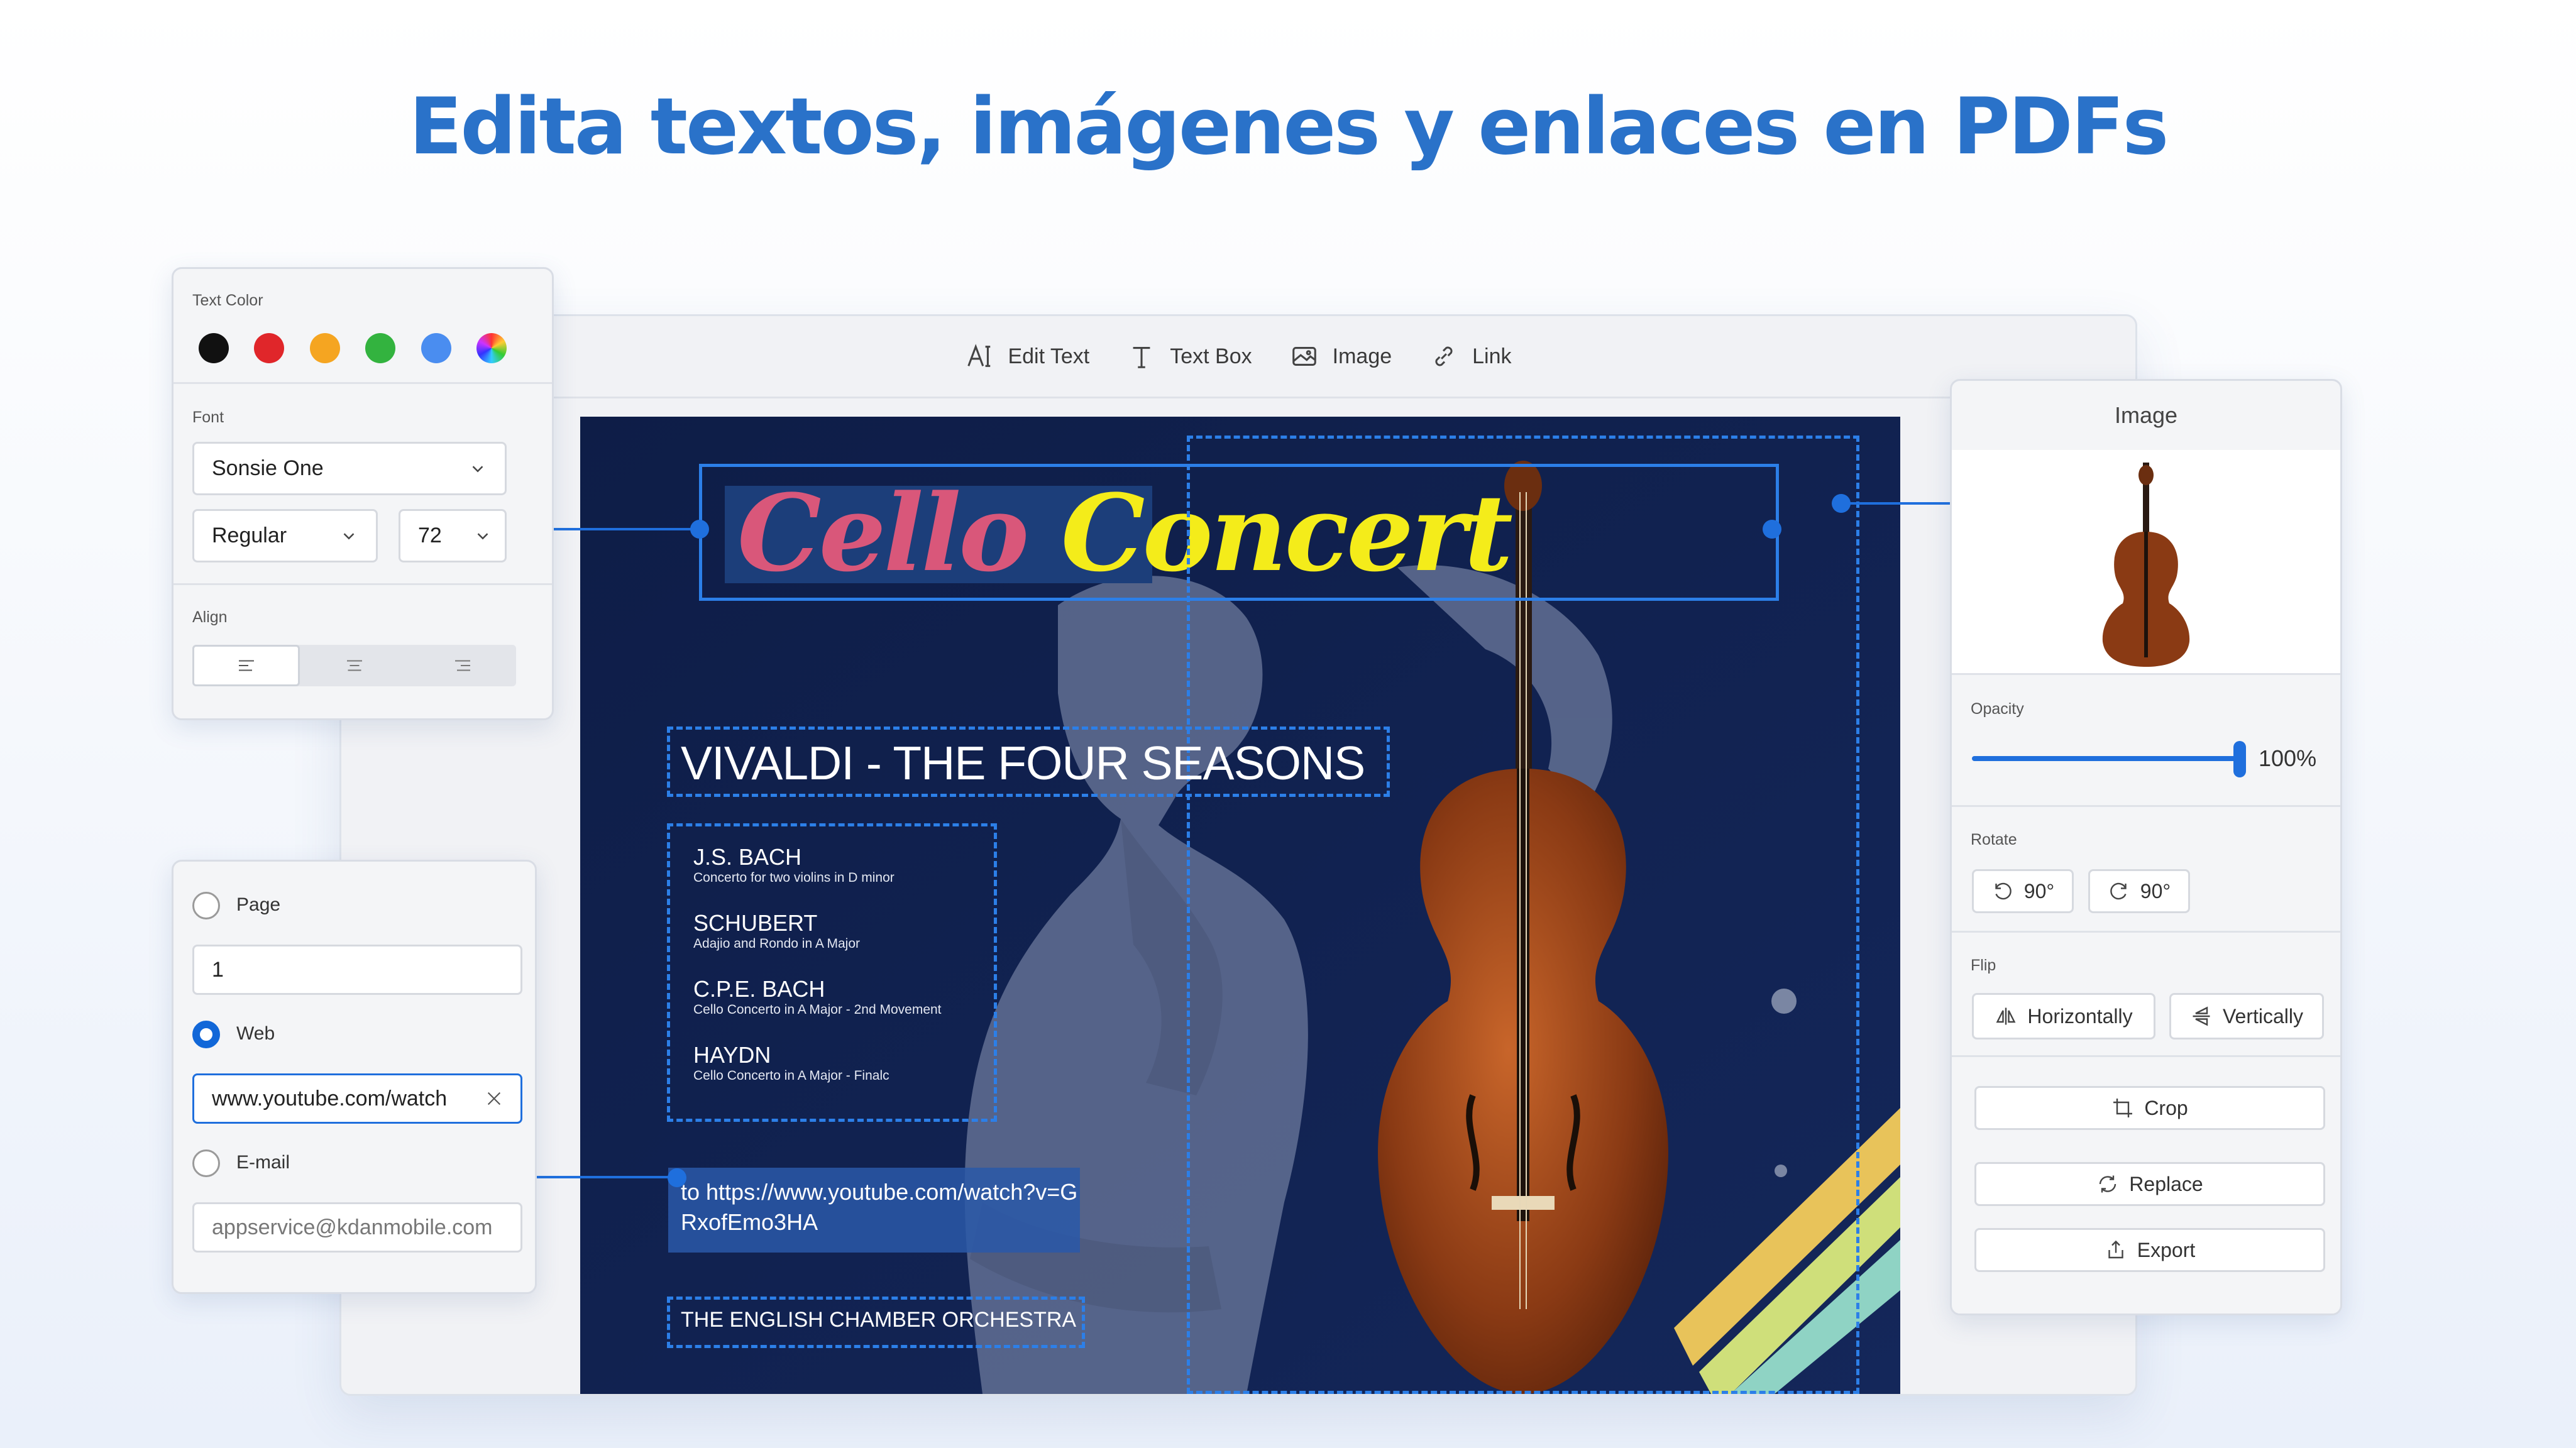 The width and height of the screenshot is (2576, 1448). I want to click on font-size-value: 72, so click(430, 535).